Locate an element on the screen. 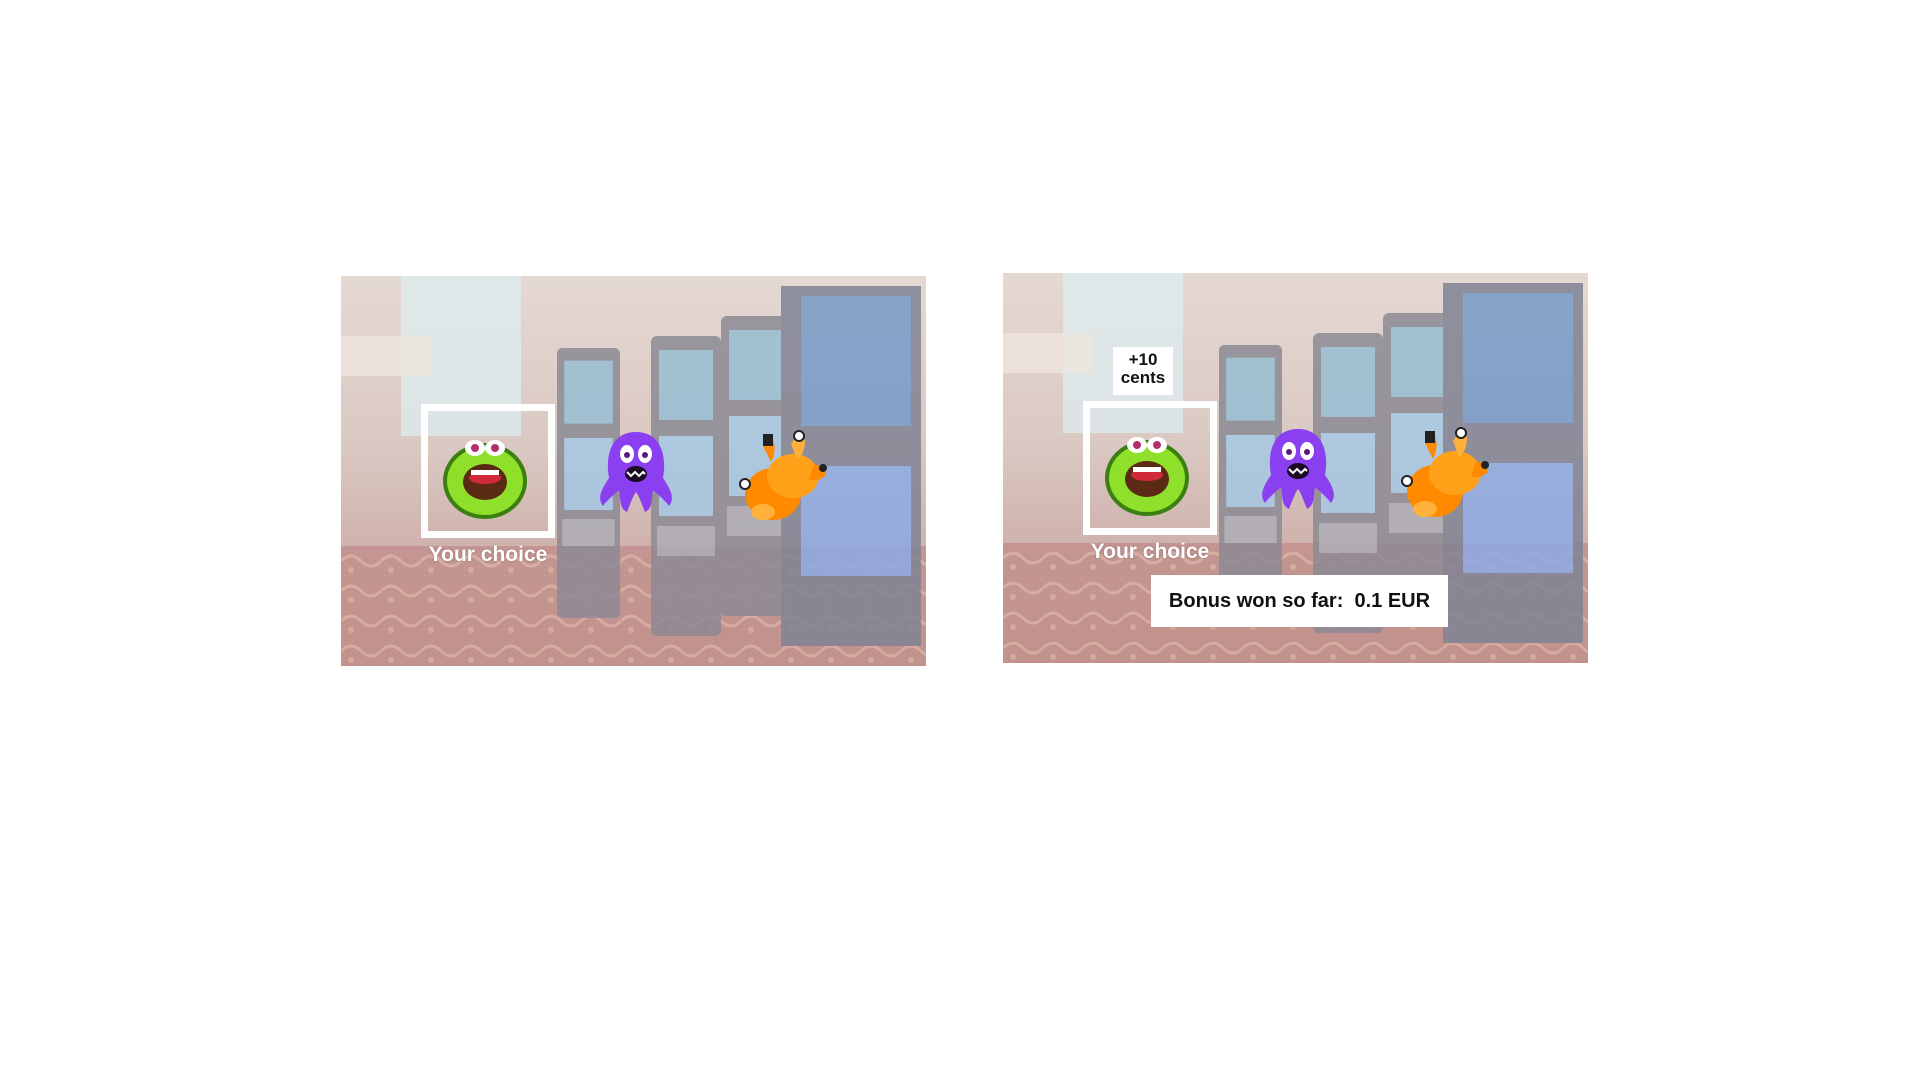 This screenshot has height=1080, width=1920. reward-unit: cents is located at coordinates (1143, 377).